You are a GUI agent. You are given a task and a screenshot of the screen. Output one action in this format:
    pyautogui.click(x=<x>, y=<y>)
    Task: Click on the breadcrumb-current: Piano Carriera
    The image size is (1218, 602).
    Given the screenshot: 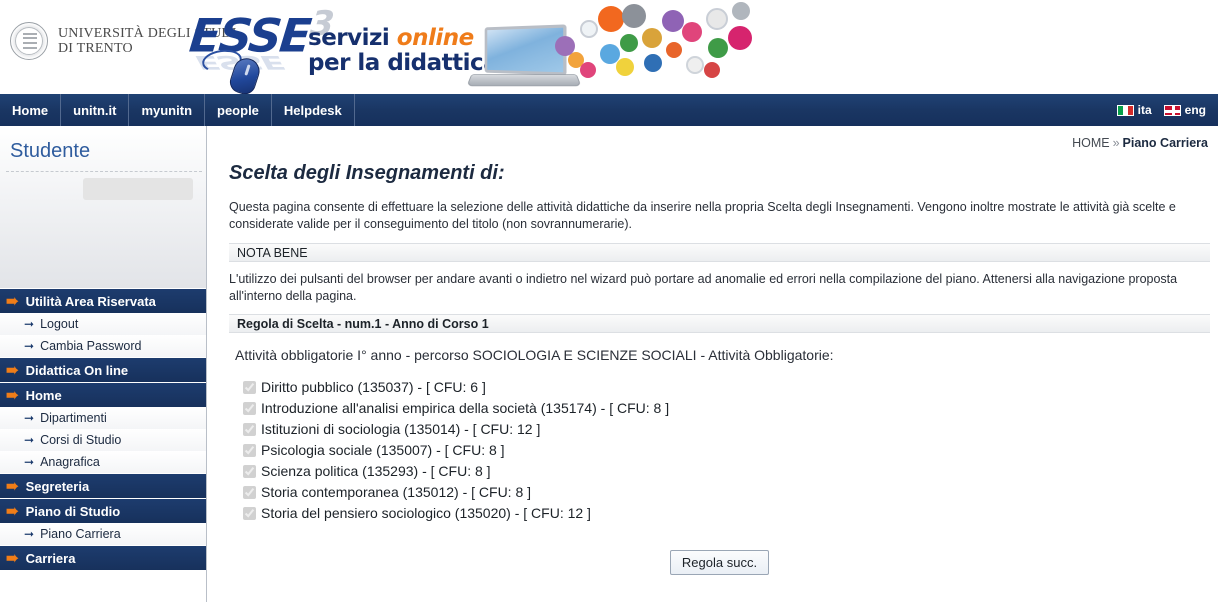 What is the action you would take?
    pyautogui.click(x=1165, y=143)
    